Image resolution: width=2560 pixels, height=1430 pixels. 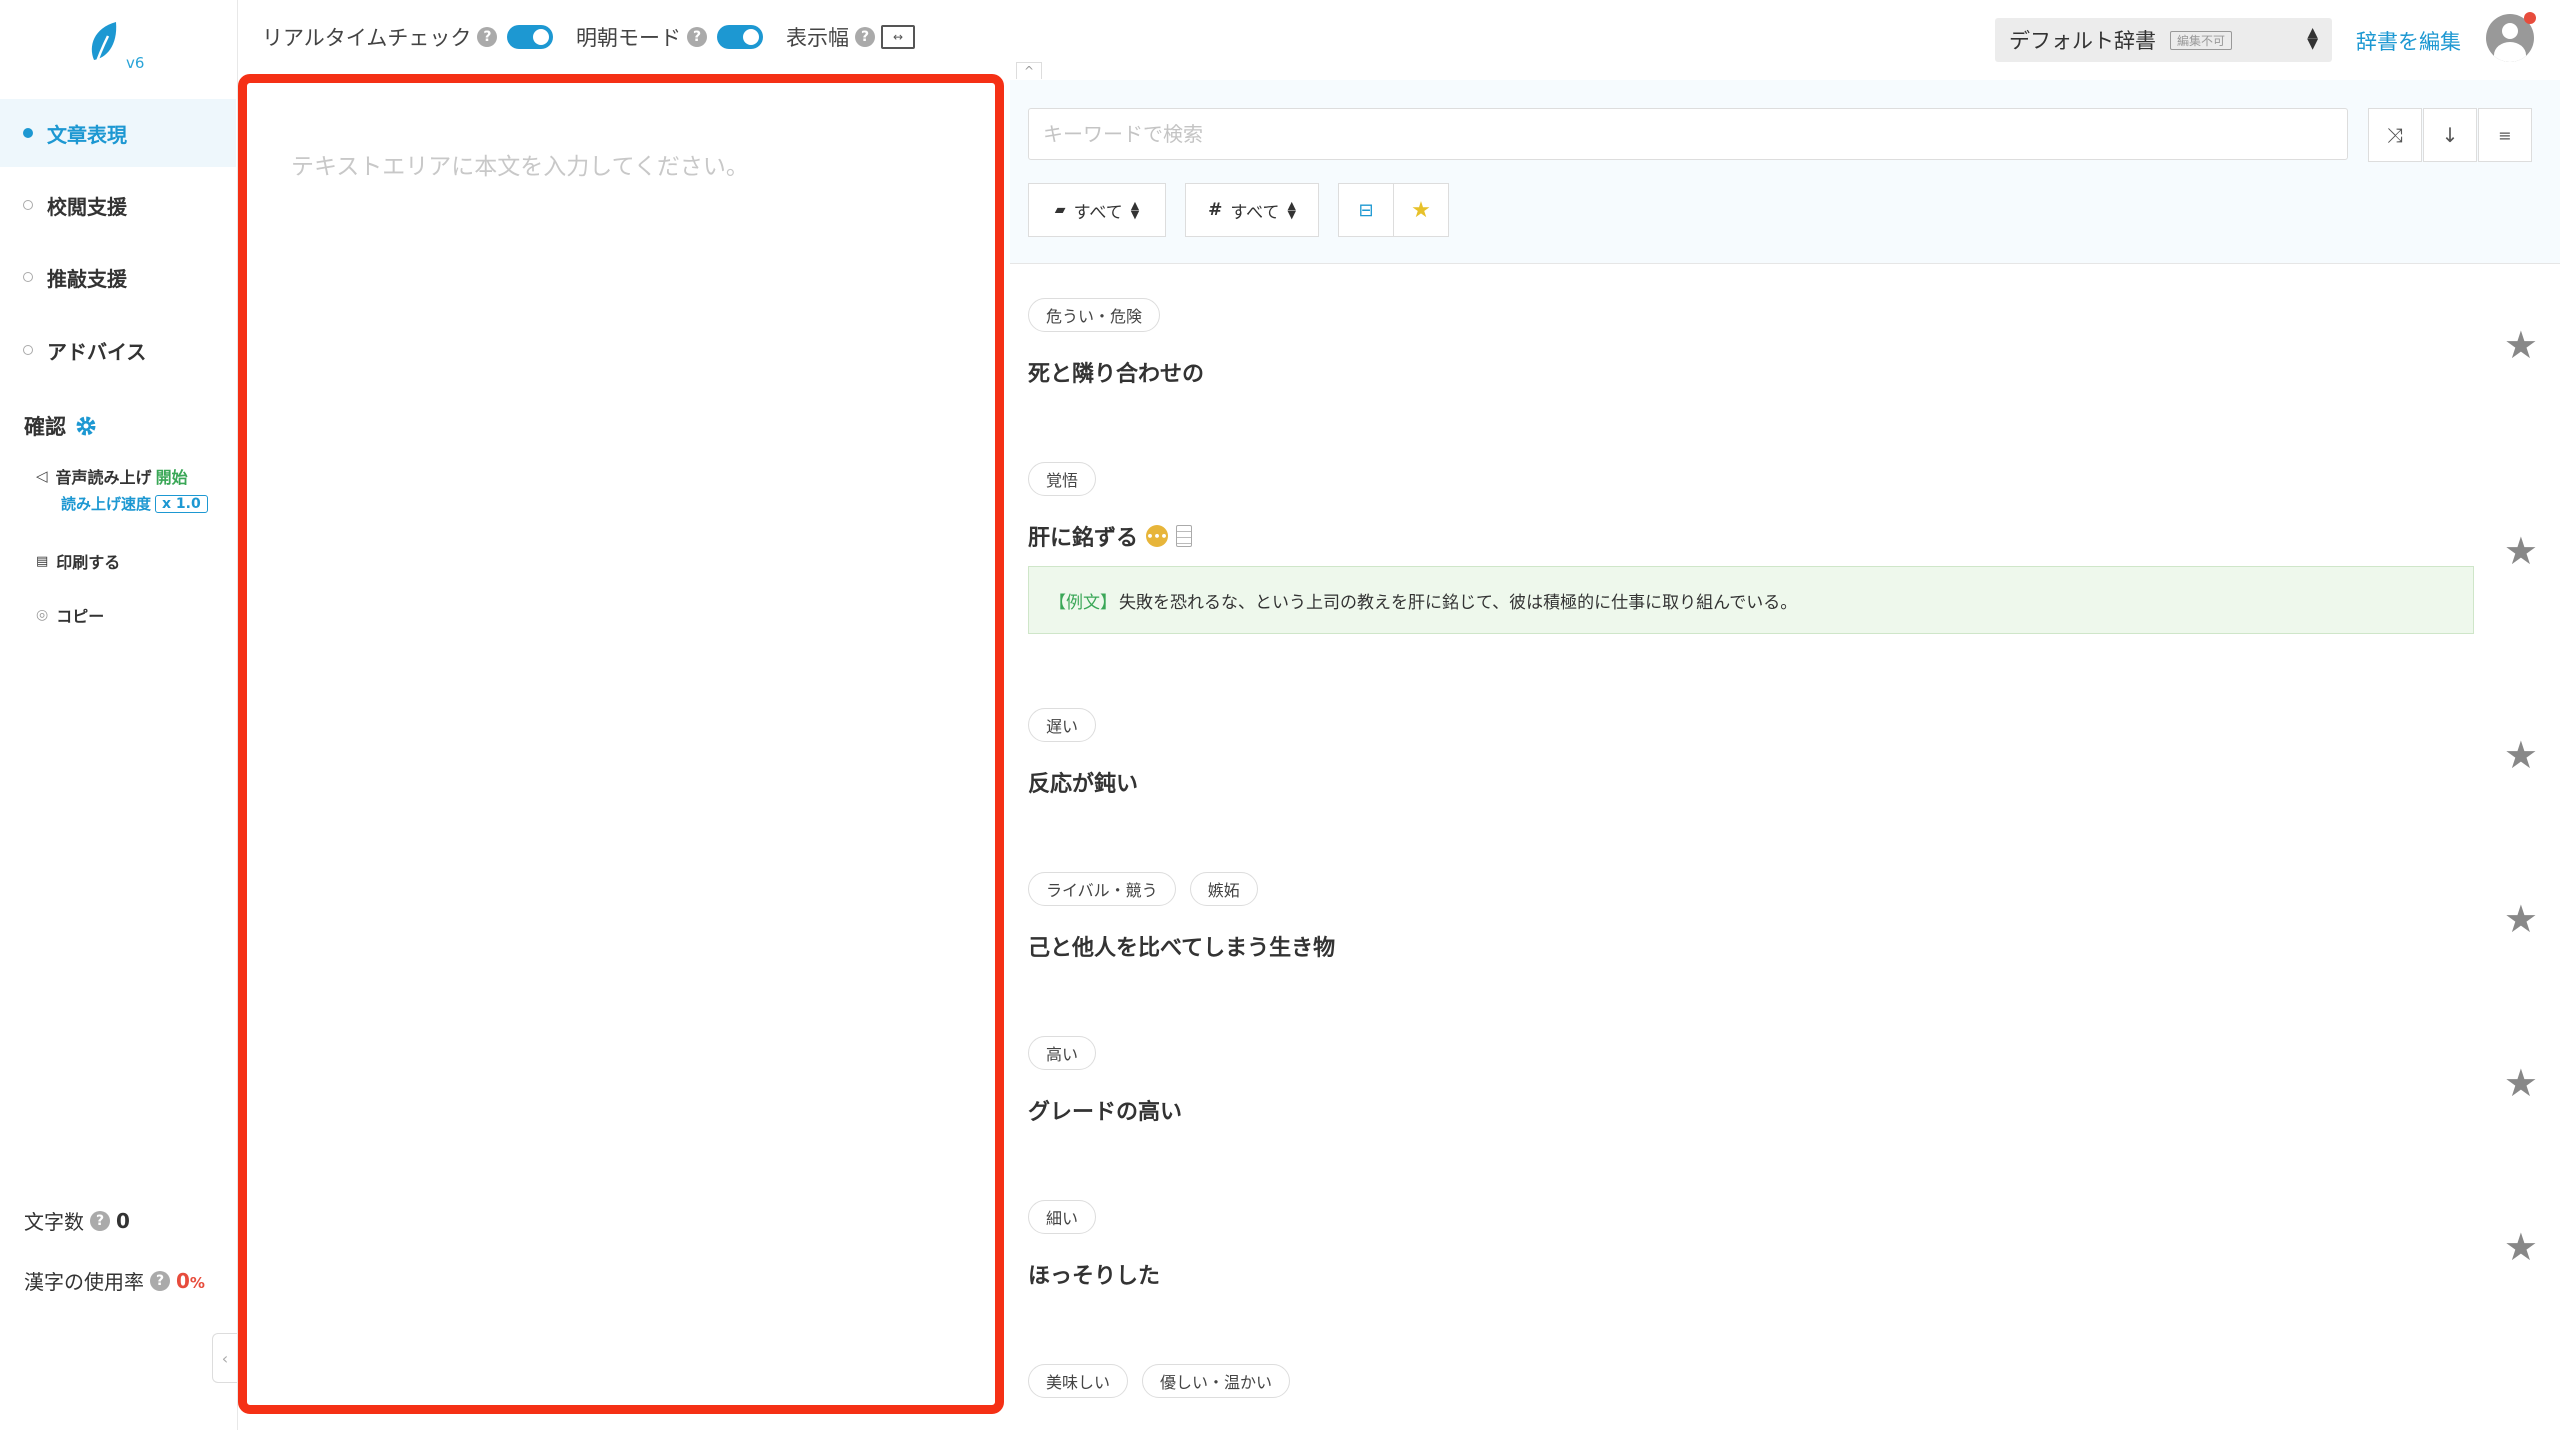 I want to click on tag-chip: 優しい・温かい, so click(x=1216, y=1381).